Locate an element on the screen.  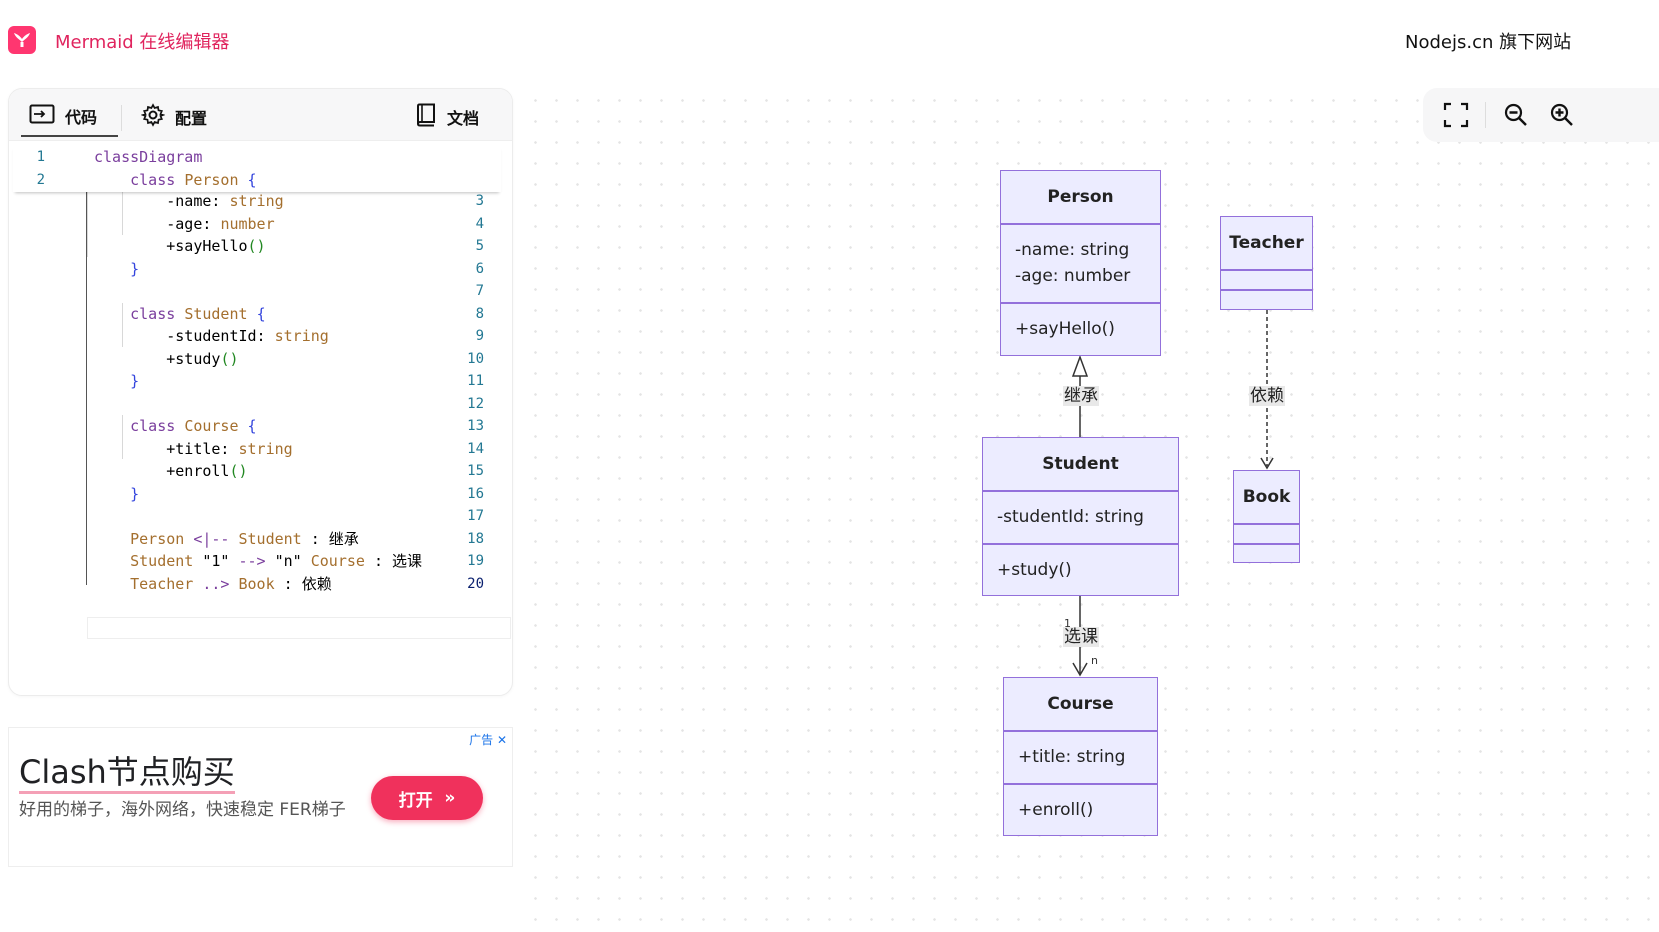
line-number: 10 is located at coordinates (475, 358).